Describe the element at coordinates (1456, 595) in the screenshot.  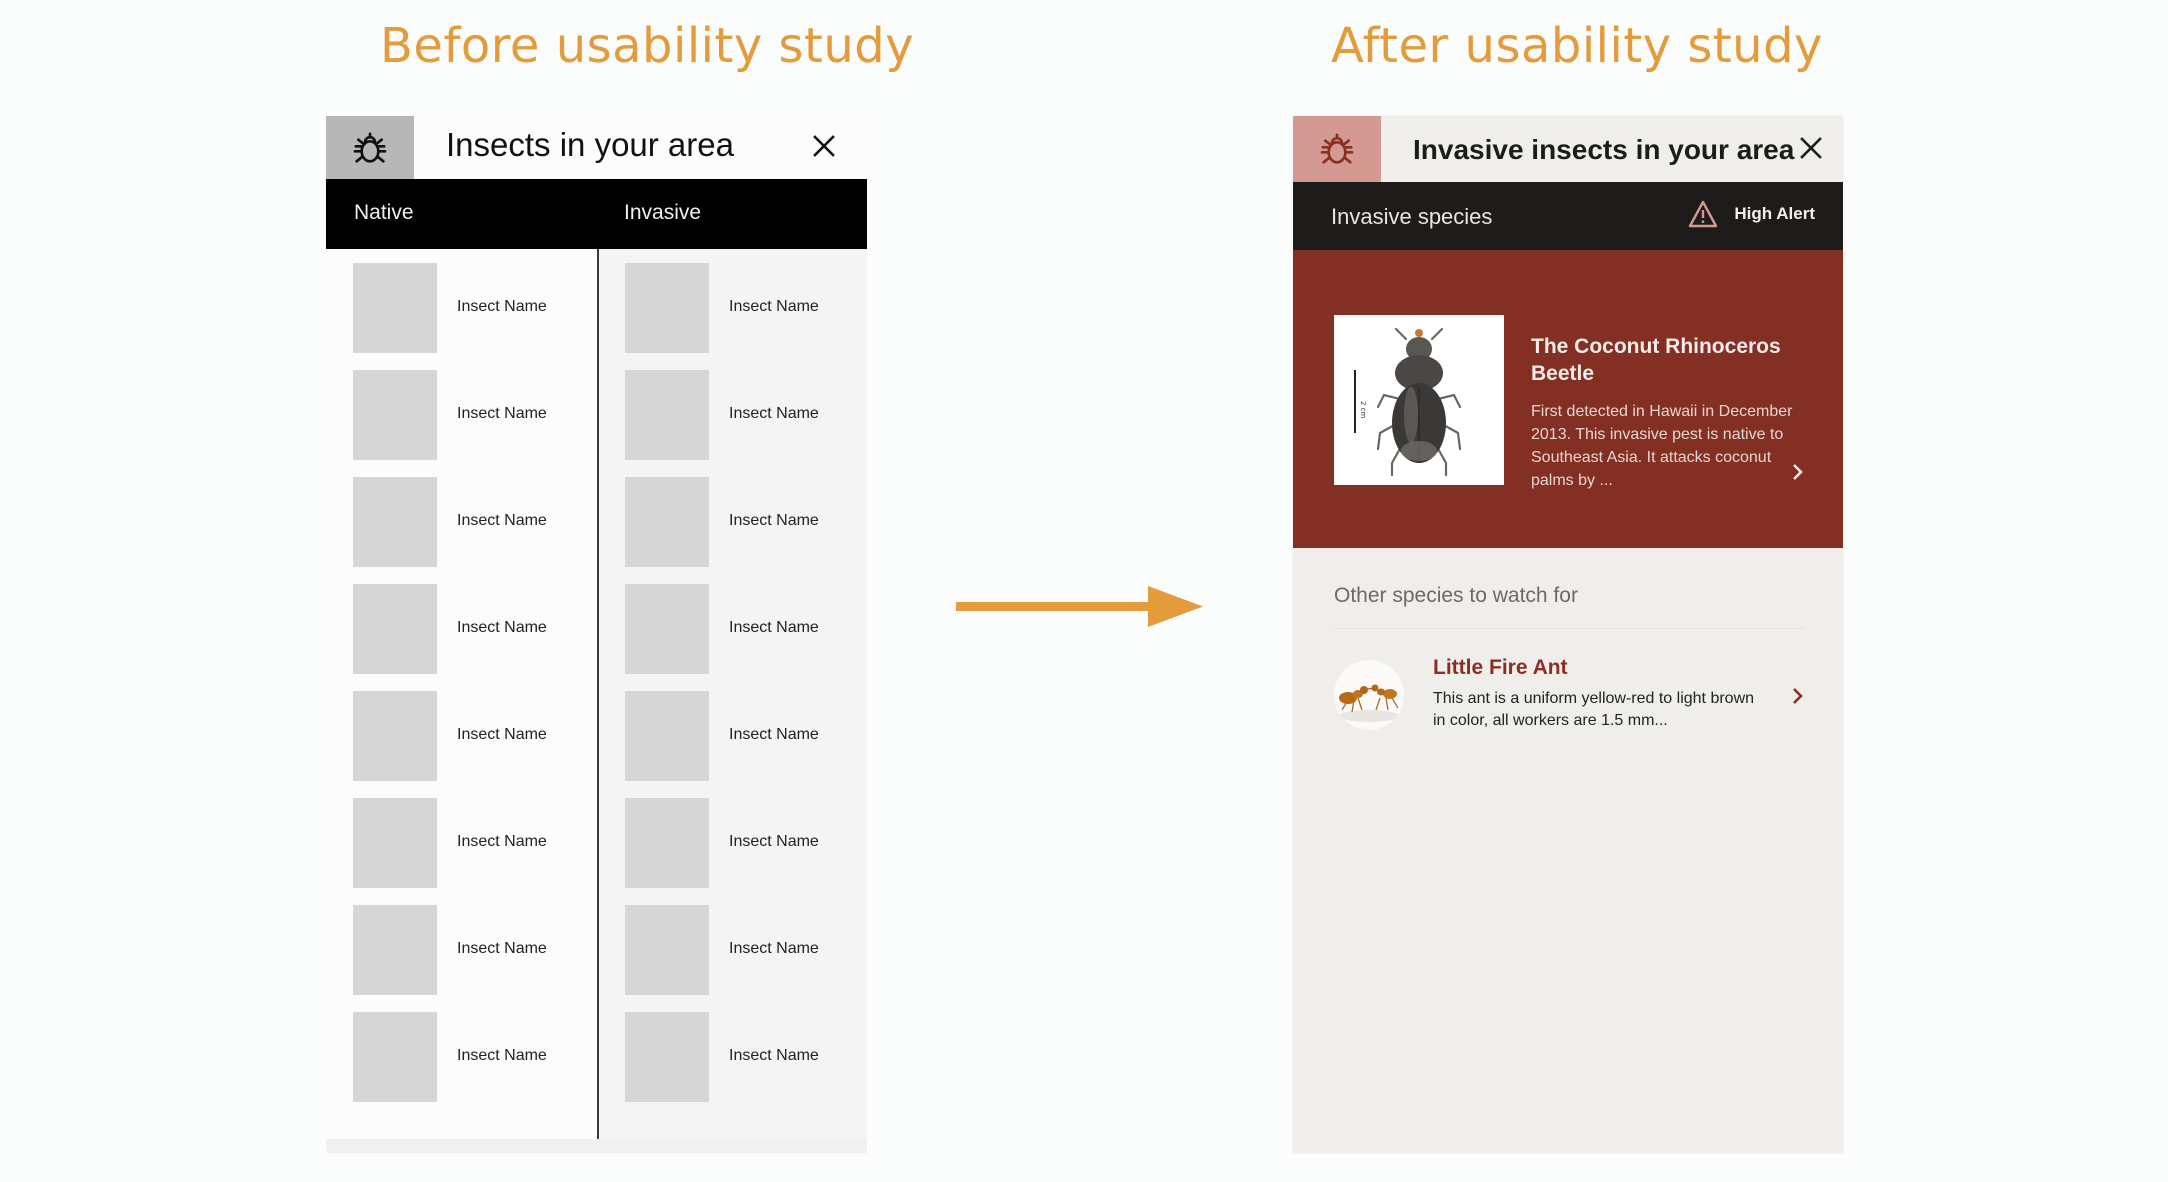
I see `other-species-heading: Other species to watch for` at that location.